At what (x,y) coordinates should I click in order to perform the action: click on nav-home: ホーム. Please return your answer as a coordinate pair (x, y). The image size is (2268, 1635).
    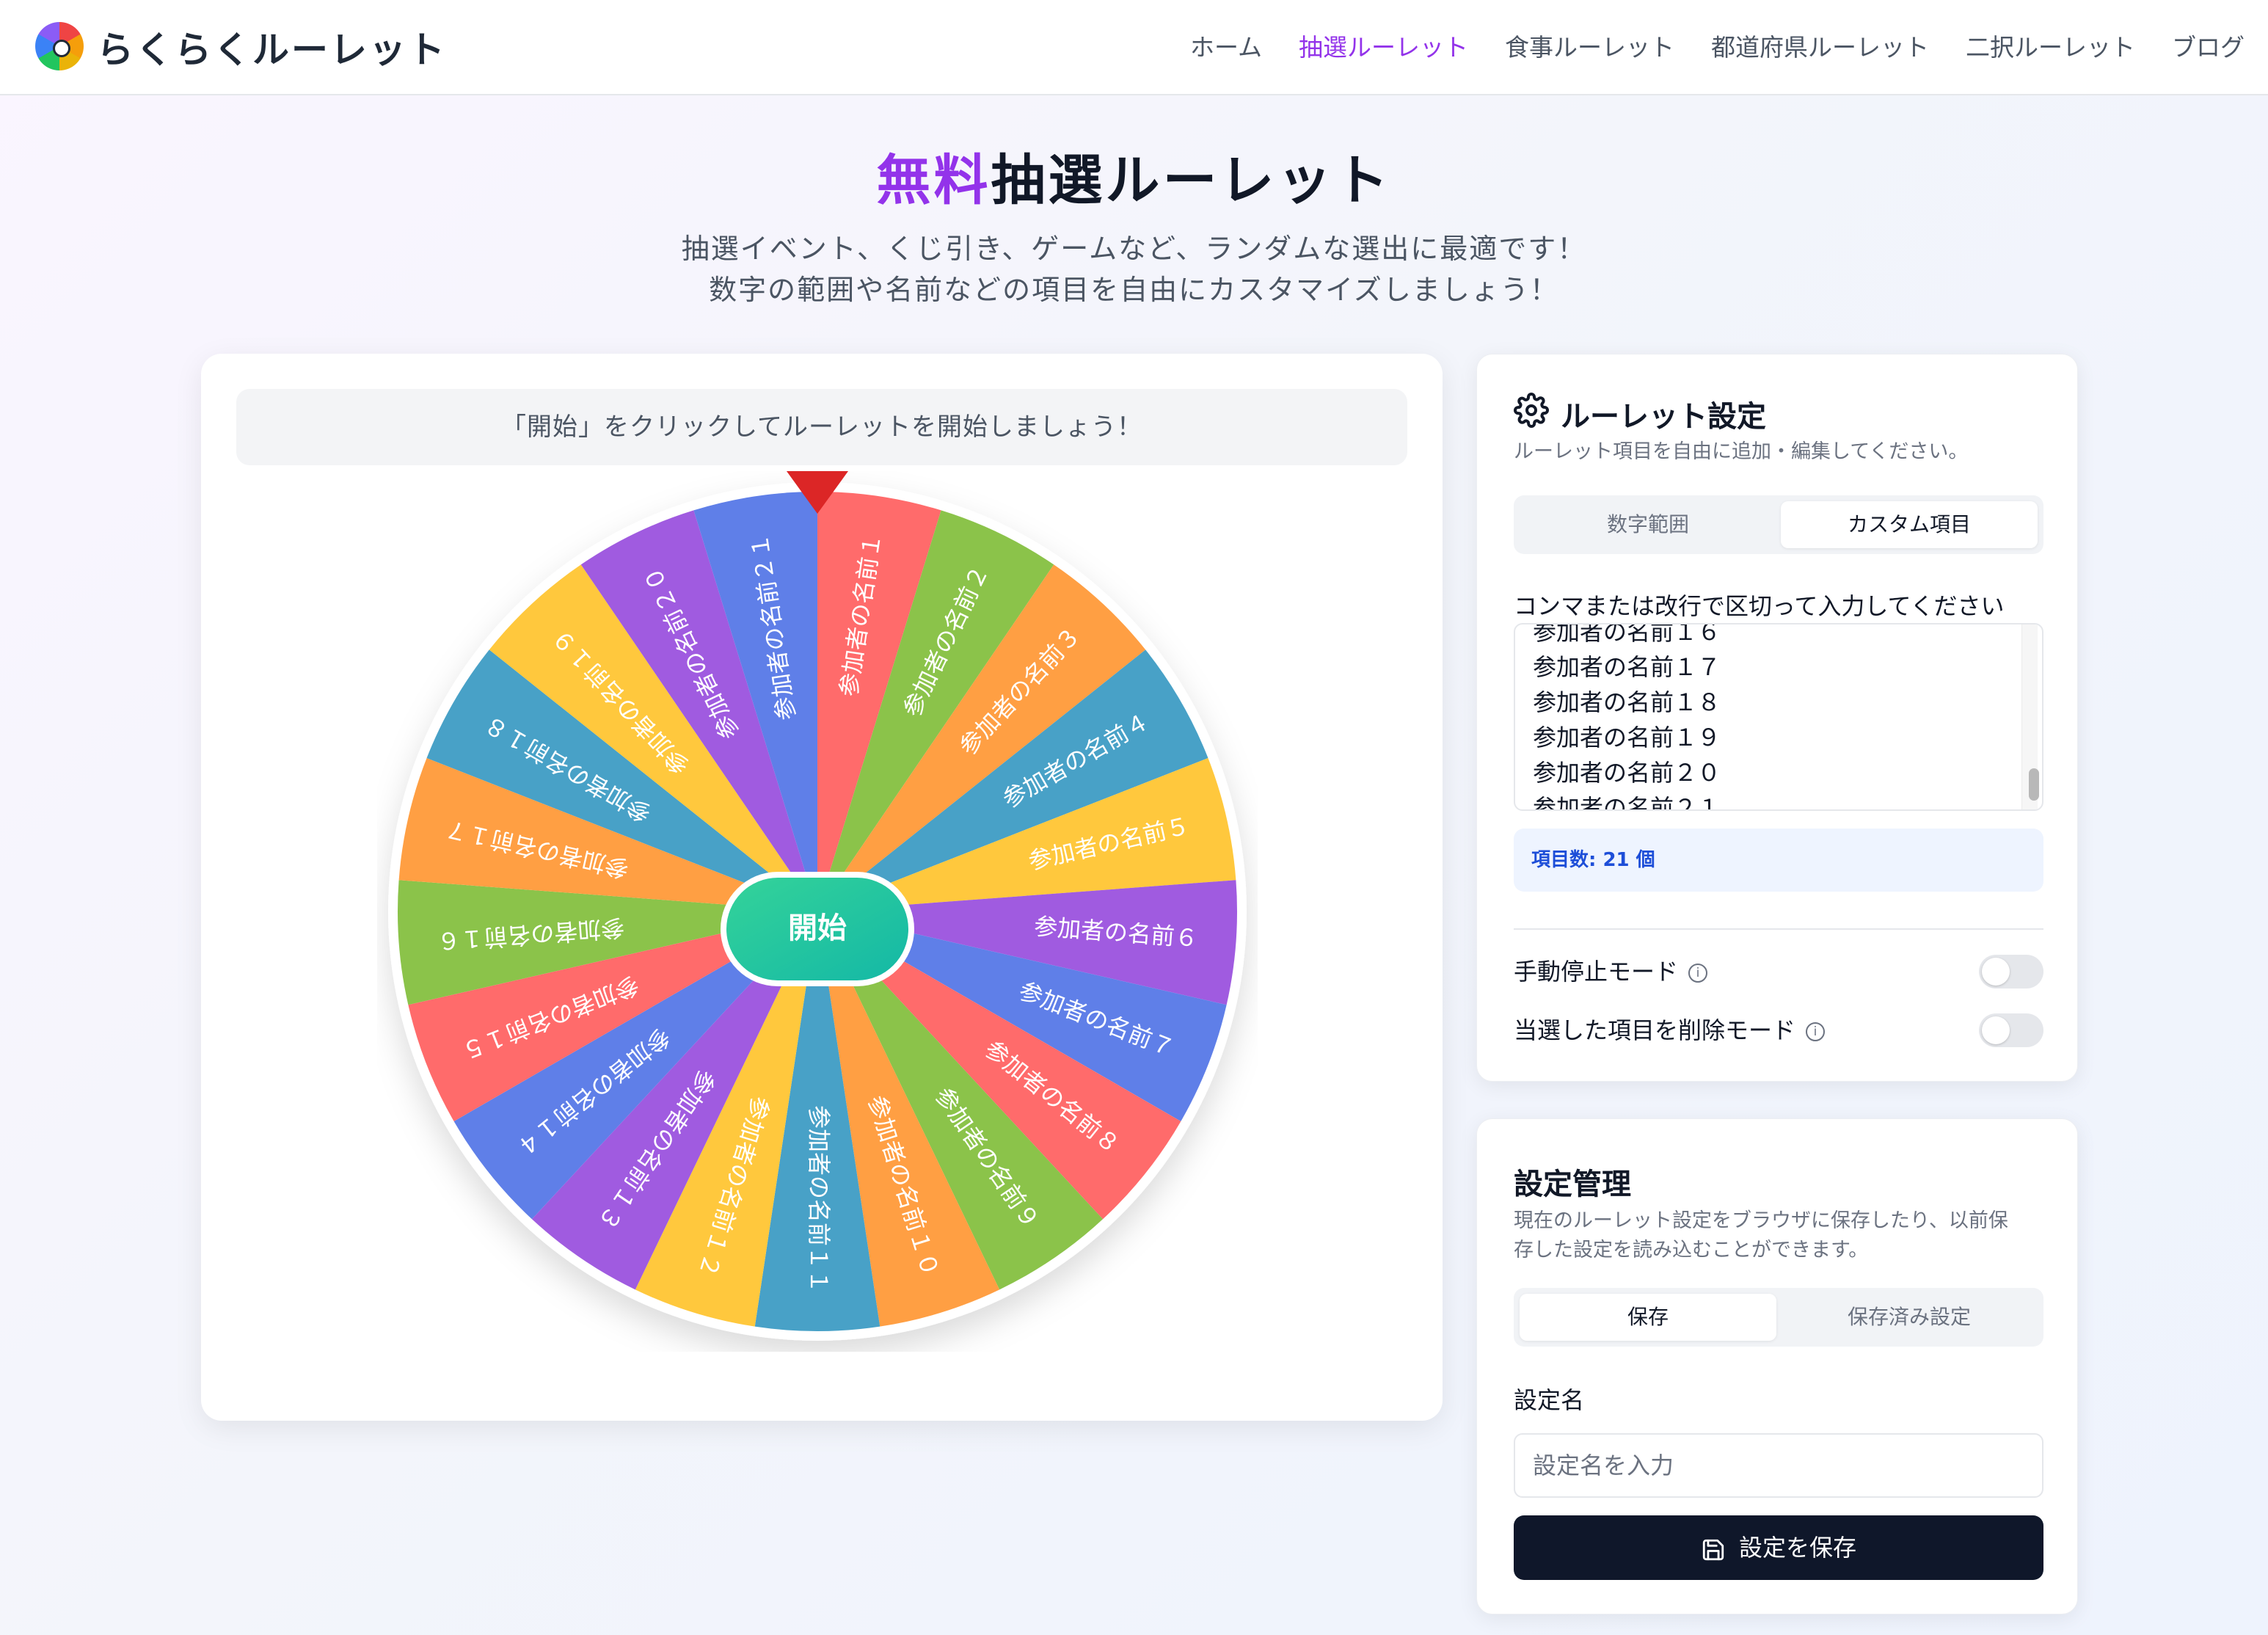
    Looking at the image, I should click on (1226, 45).